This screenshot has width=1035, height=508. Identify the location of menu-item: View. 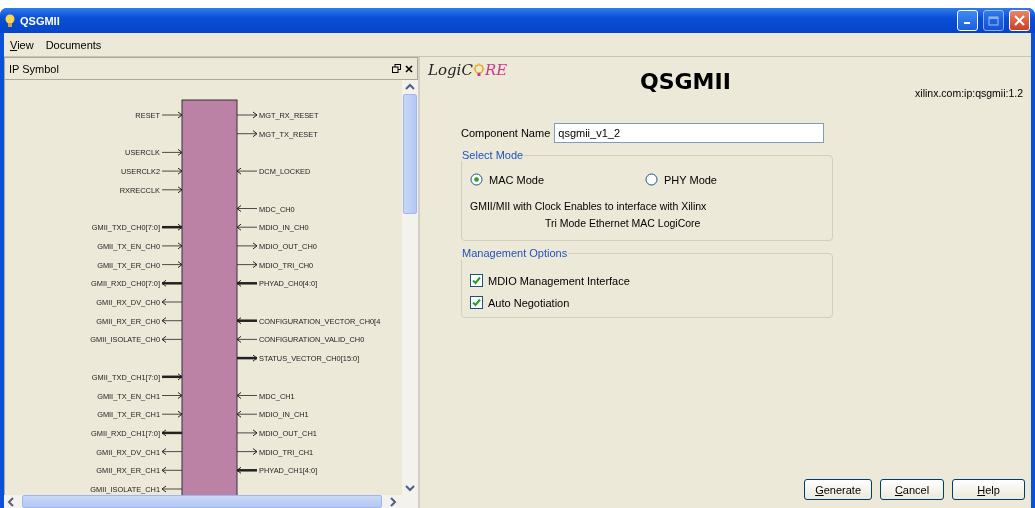
(22, 44).